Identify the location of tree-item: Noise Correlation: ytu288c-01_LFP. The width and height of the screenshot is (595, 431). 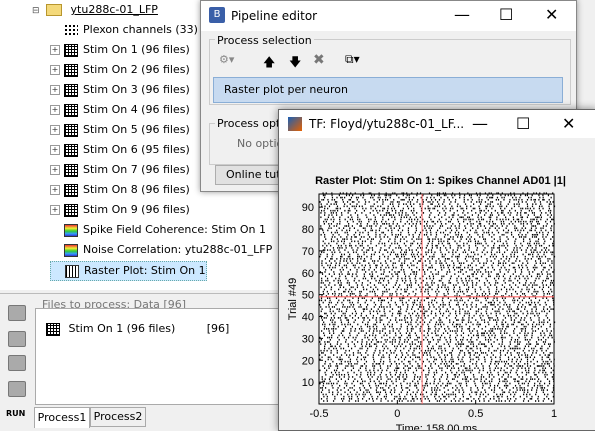
(161, 250).